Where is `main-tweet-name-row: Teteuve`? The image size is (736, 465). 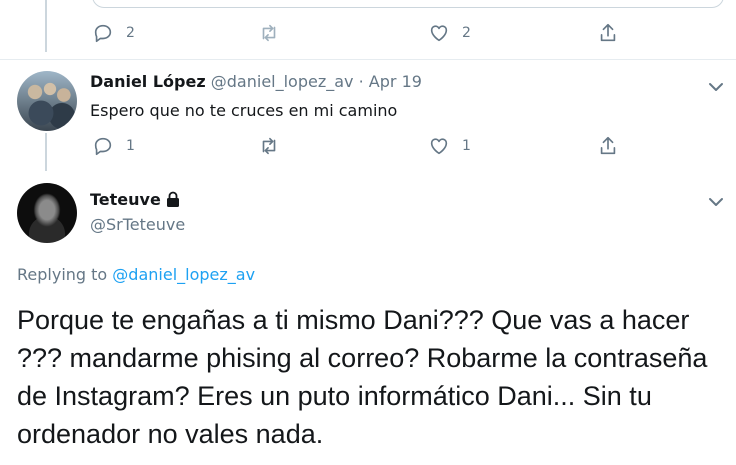 main-tweet-name-row: Teteuve is located at coordinates (135, 199).